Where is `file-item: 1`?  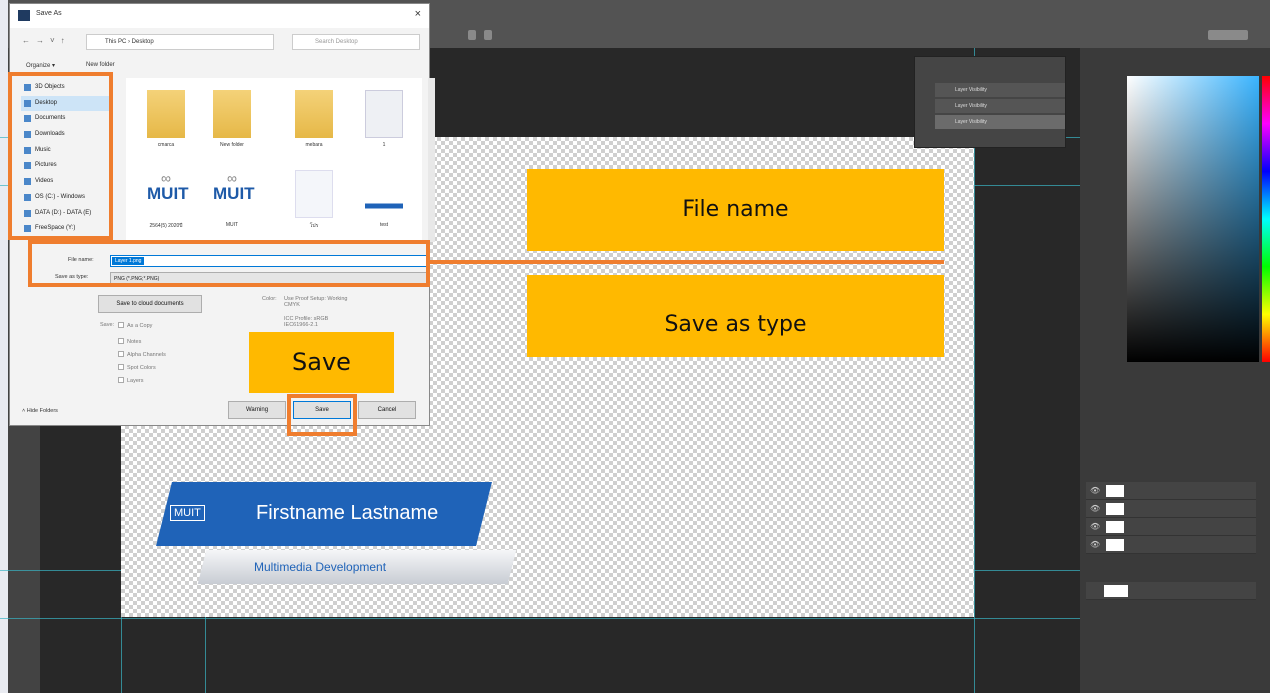
file-item: 1 is located at coordinates (384, 121).